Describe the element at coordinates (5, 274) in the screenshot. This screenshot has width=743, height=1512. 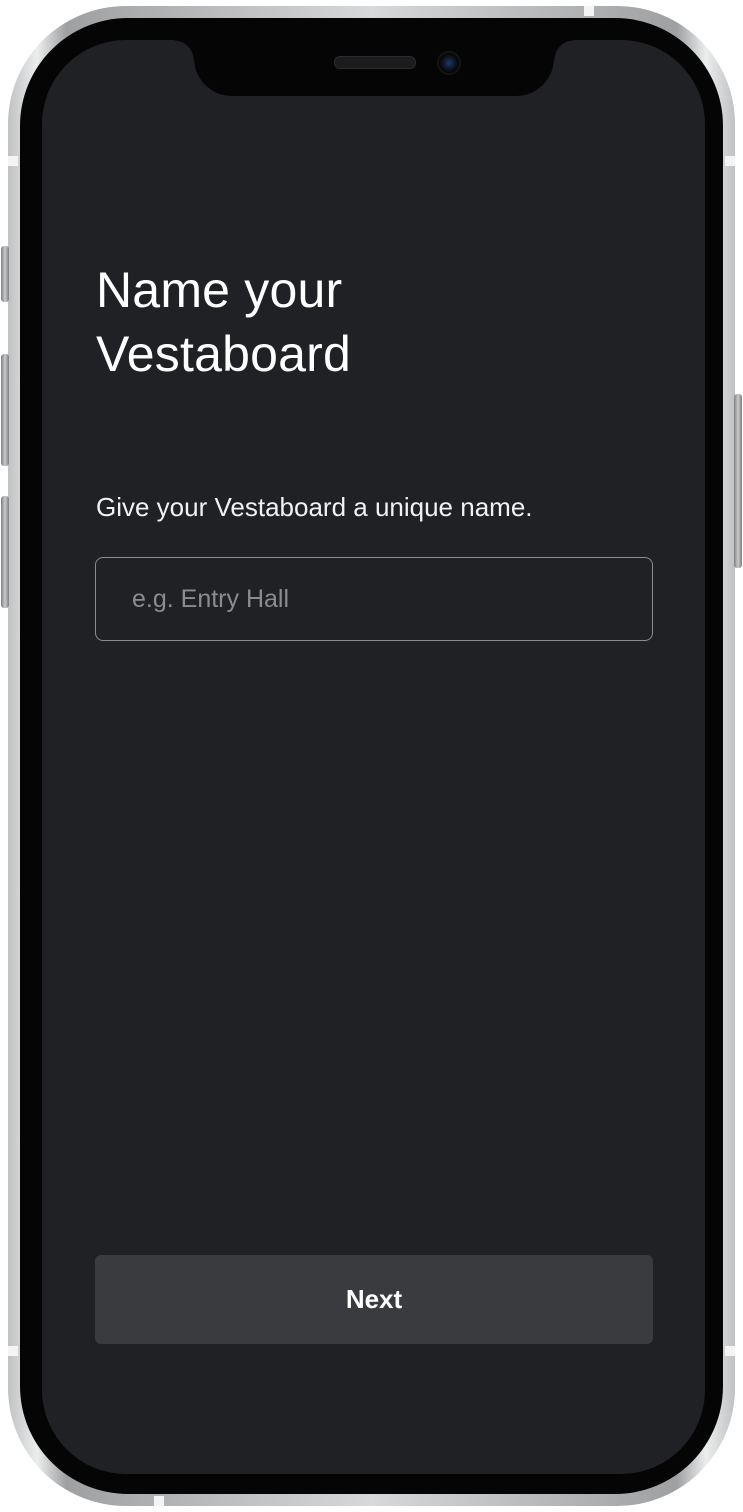
I see `silent-switch` at that location.